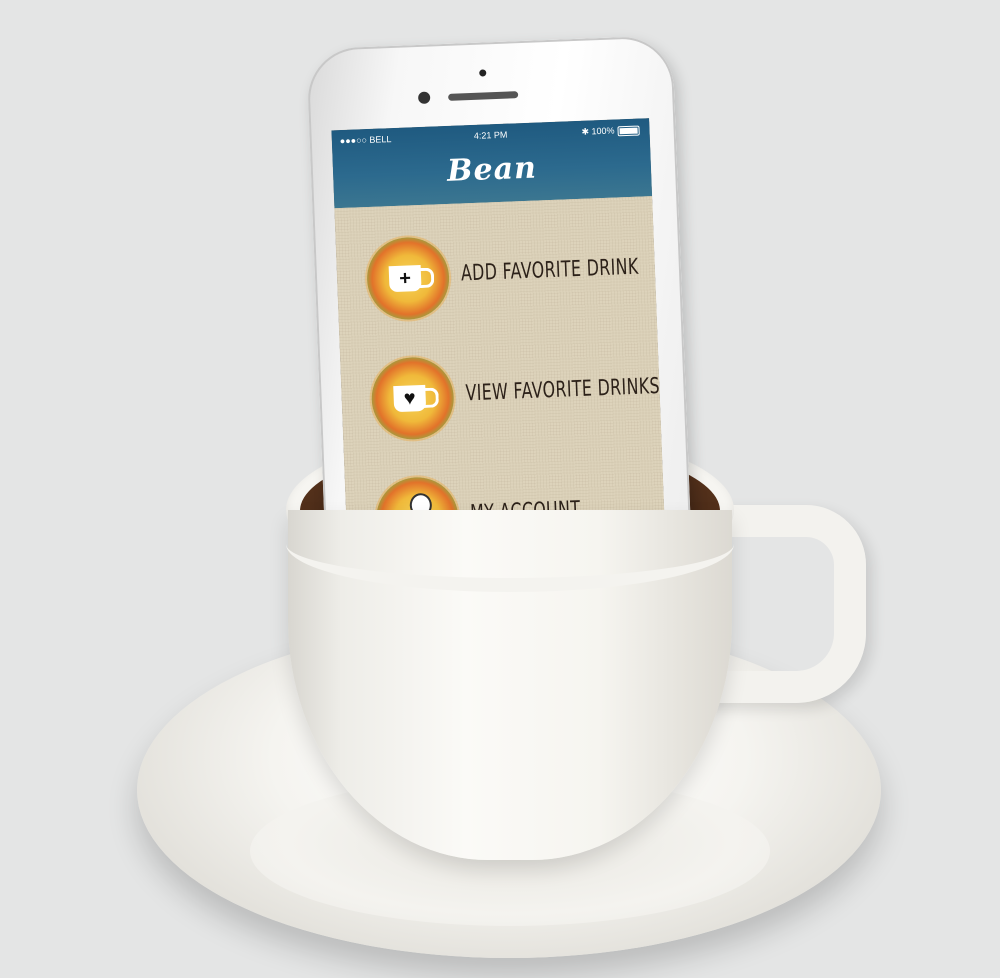  Describe the element at coordinates (603, 131) in the screenshot. I see `battery-percent: 100%` at that location.